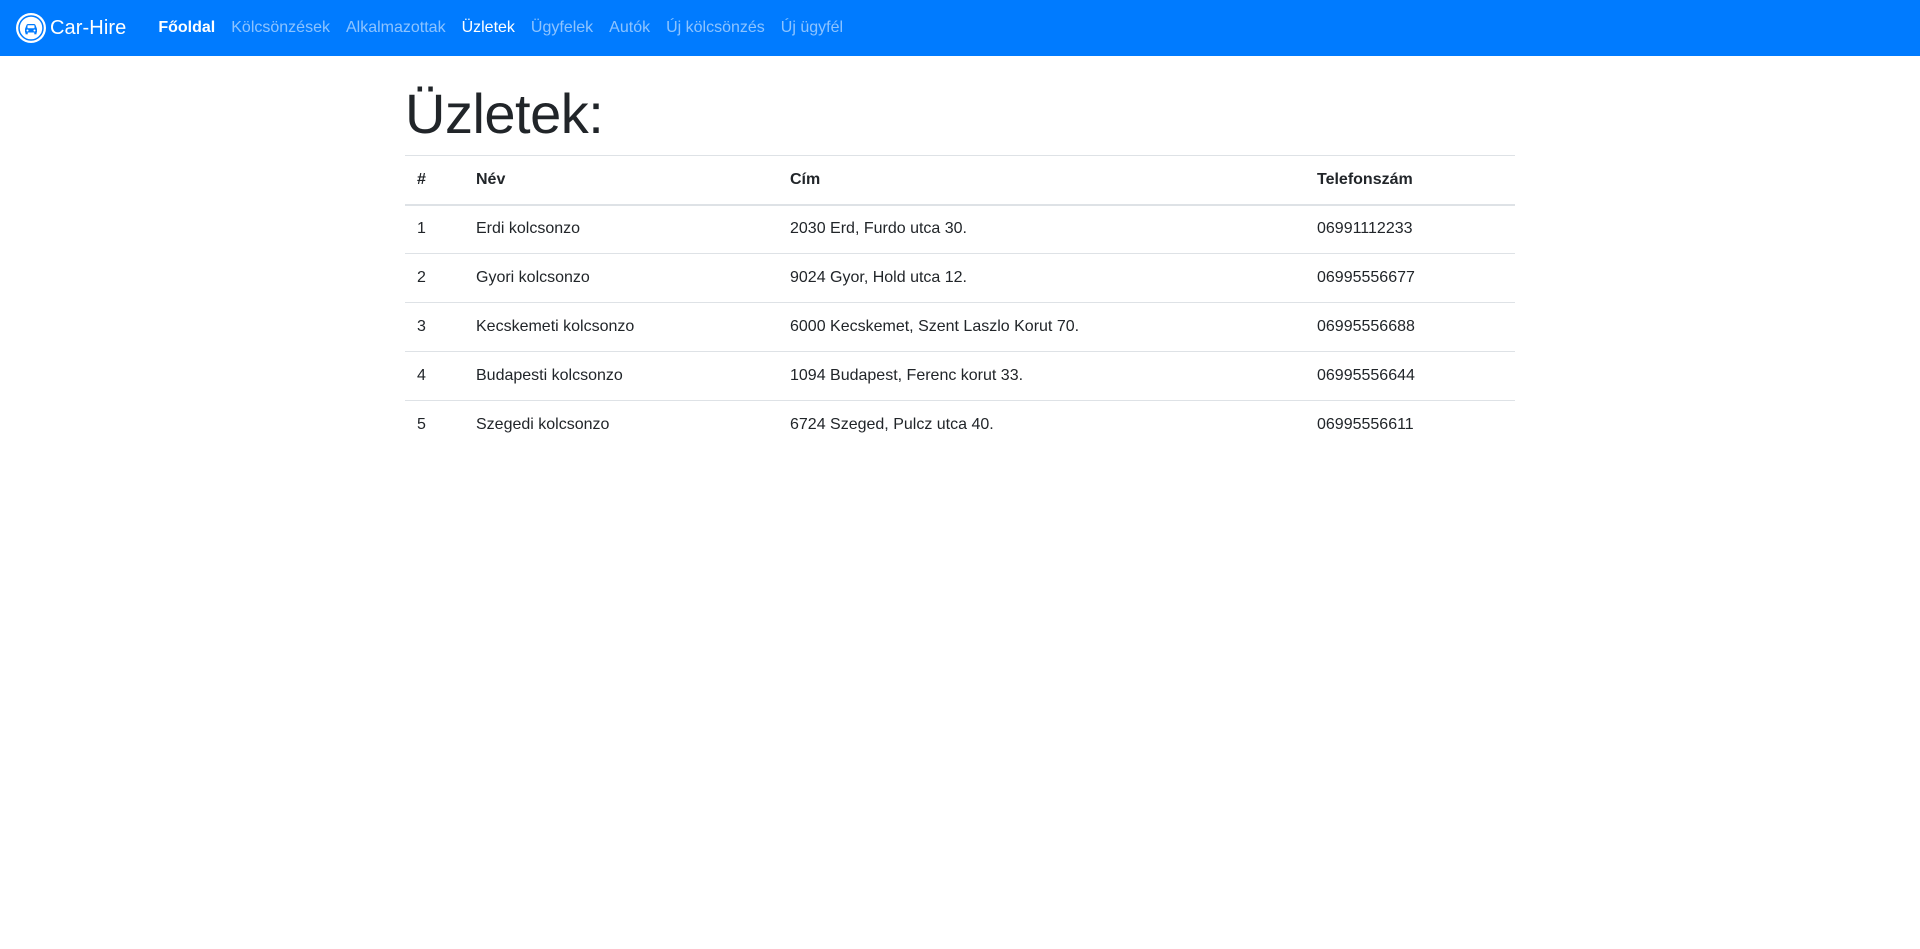 The width and height of the screenshot is (1920, 949). What do you see at coordinates (88, 28) in the screenshot?
I see `brand-name: Car-Hire` at bounding box center [88, 28].